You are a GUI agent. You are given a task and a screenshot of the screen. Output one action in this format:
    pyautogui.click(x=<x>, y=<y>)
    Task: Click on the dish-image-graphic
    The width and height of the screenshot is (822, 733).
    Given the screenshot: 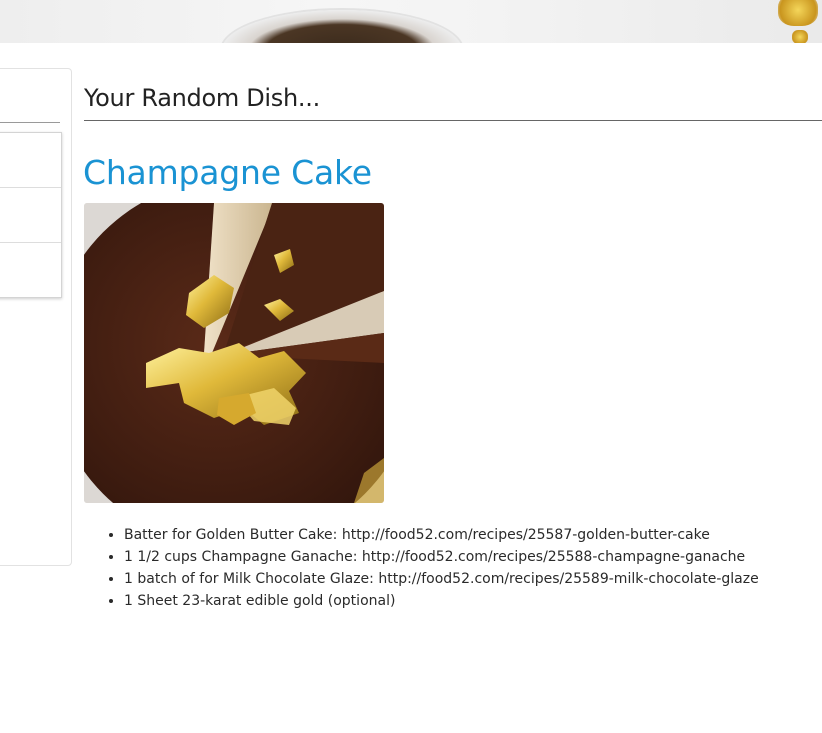 What is the action you would take?
    pyautogui.click(x=234, y=353)
    